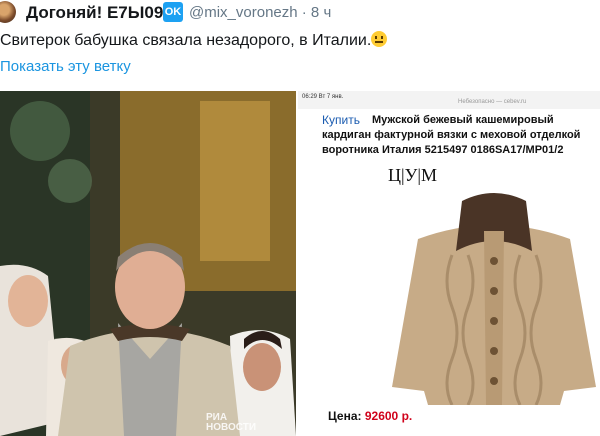 This screenshot has height=436, width=600. I want to click on neutral-face-emoji-icon, so click(379, 39).